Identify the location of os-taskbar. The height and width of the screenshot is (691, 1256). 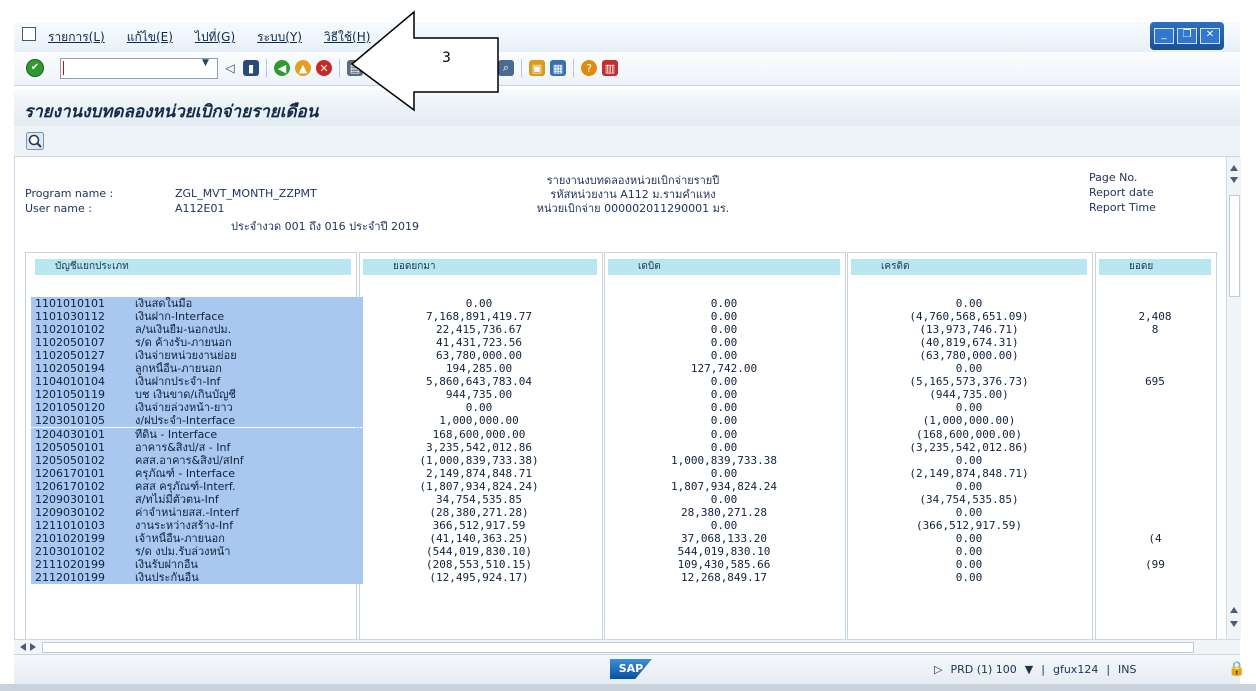
(628, 687).